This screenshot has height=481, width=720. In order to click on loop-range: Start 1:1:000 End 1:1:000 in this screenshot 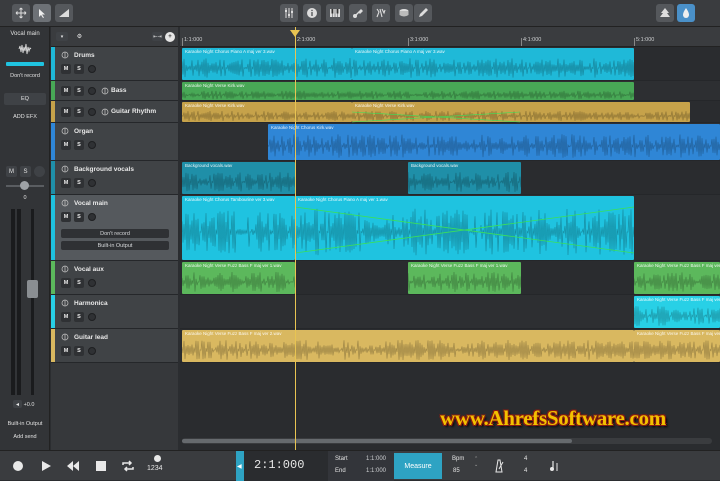, I will do `click(361, 466)`.